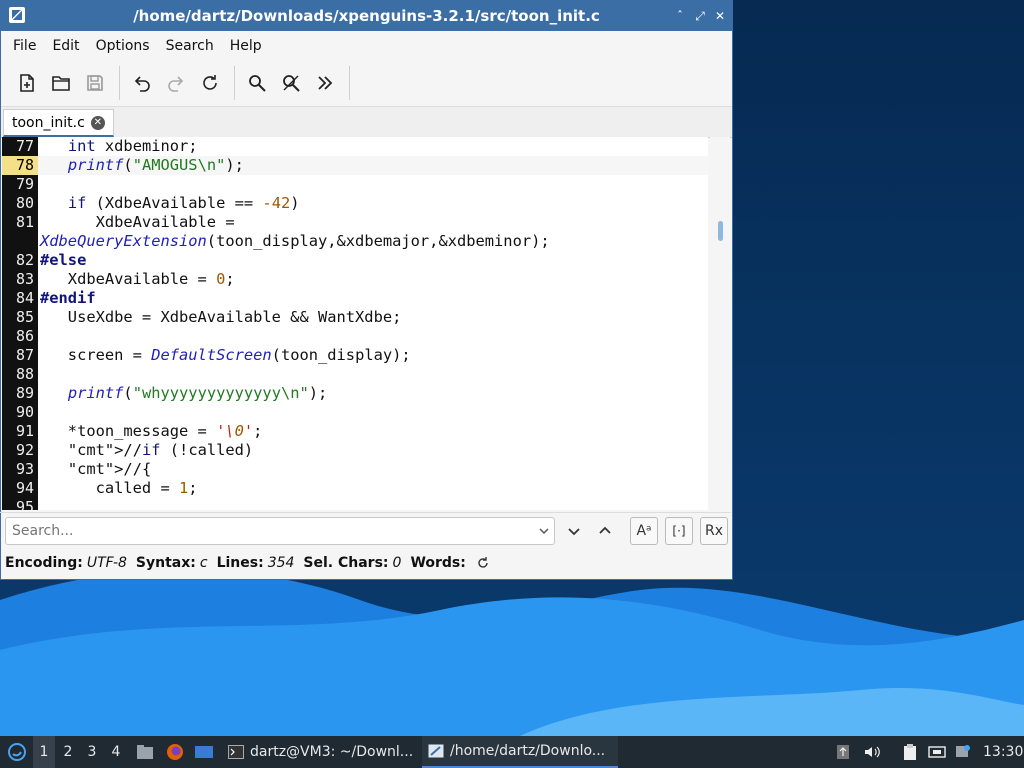 Image resolution: width=1024 pixels, height=768 pixels. I want to click on terminal-icon, so click(236, 752).